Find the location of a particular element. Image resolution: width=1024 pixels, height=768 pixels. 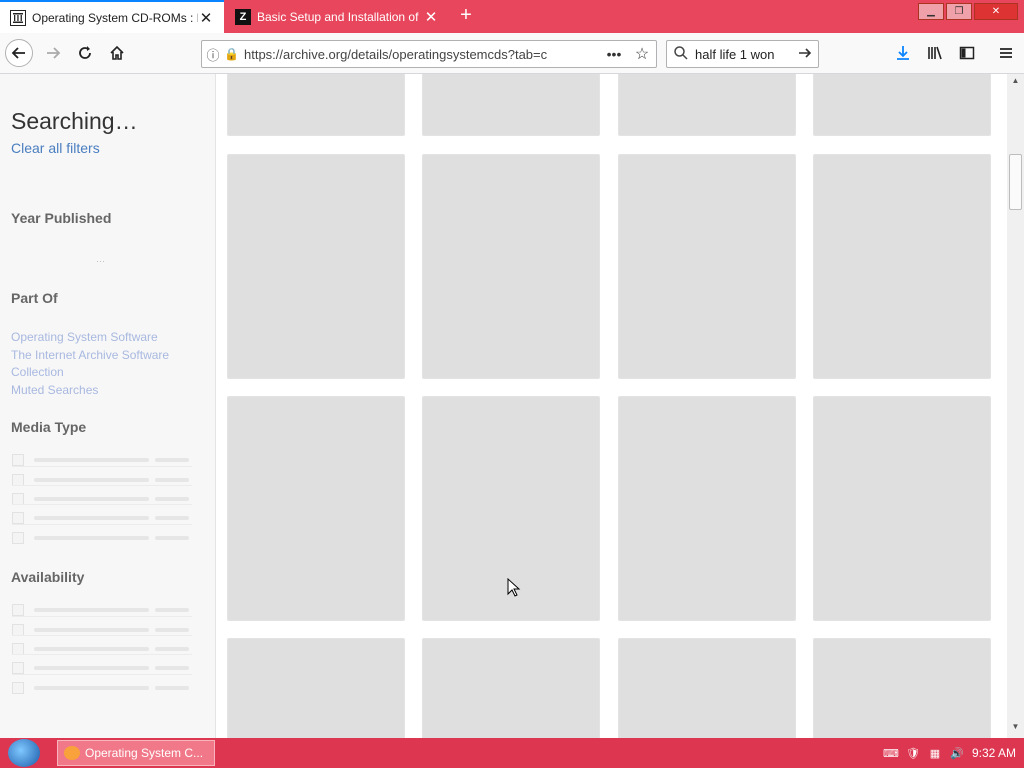

hamburger-menu-icon is located at coordinates (1006, 53).